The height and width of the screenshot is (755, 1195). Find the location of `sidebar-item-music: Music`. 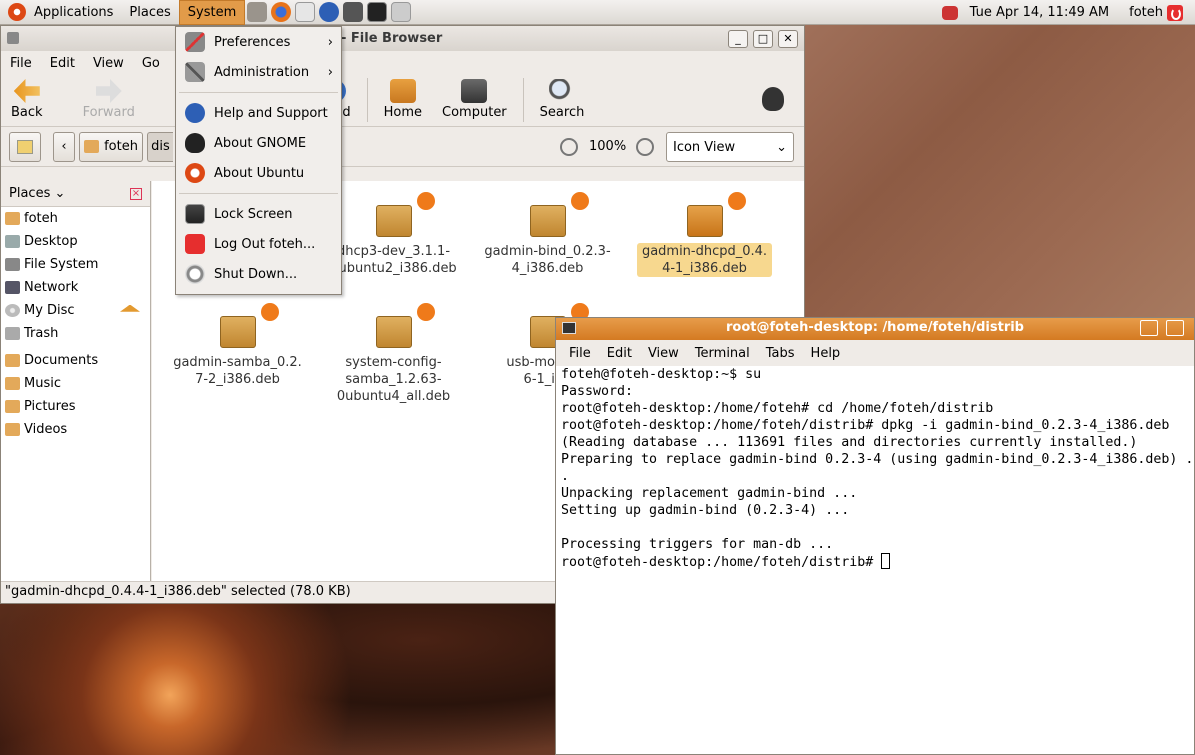

sidebar-item-music: Music is located at coordinates (75, 383).